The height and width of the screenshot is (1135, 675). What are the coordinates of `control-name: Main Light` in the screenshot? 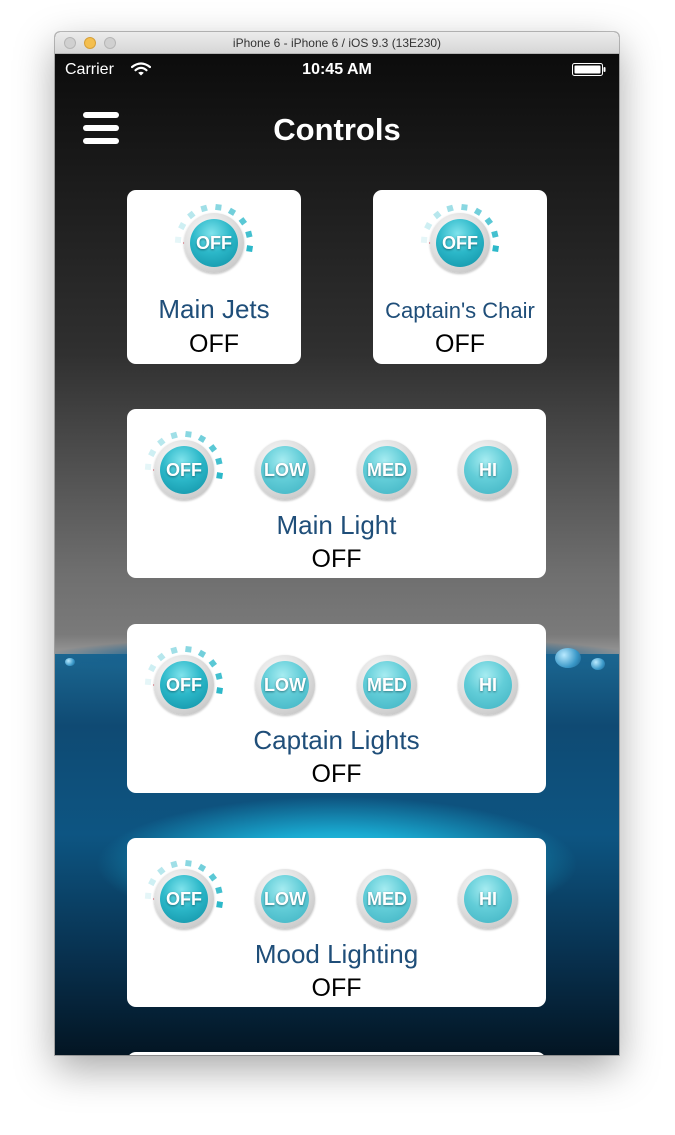 It's located at (336, 525).